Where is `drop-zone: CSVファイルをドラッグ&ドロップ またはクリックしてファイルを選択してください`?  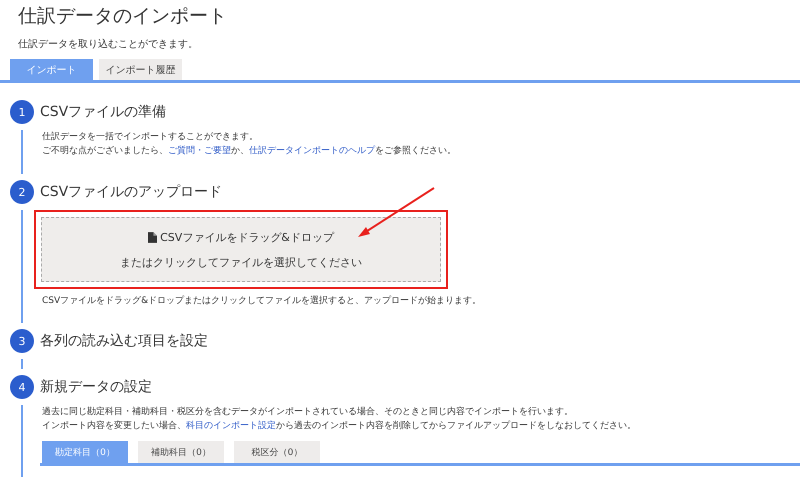 drop-zone: CSVファイルをドラッグ&ドロップ またはクリックしてファイルを選択してください is located at coordinates (241, 249).